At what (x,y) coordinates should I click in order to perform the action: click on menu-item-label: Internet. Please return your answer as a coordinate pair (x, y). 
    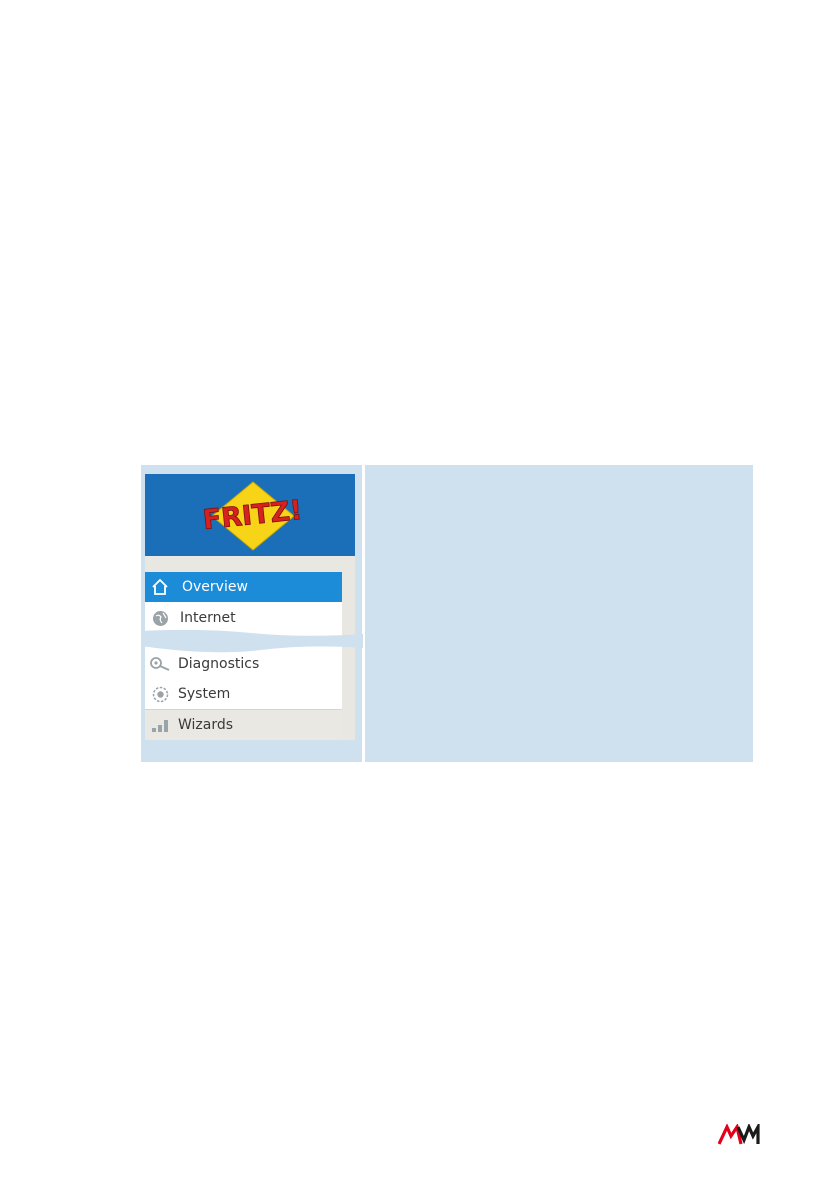
    Looking at the image, I should click on (208, 618).